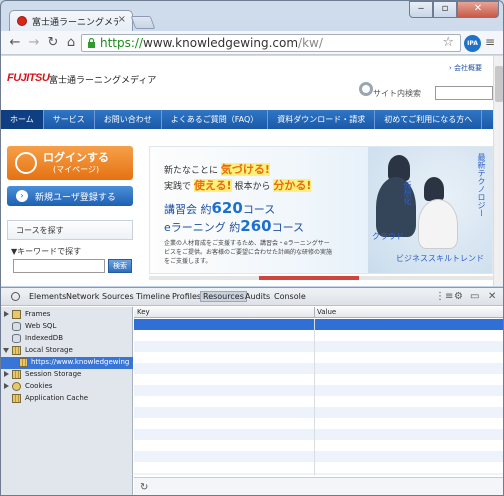 The height and width of the screenshot is (496, 504). What do you see at coordinates (34, 43) in the screenshot?
I see `forward-icon: →` at bounding box center [34, 43].